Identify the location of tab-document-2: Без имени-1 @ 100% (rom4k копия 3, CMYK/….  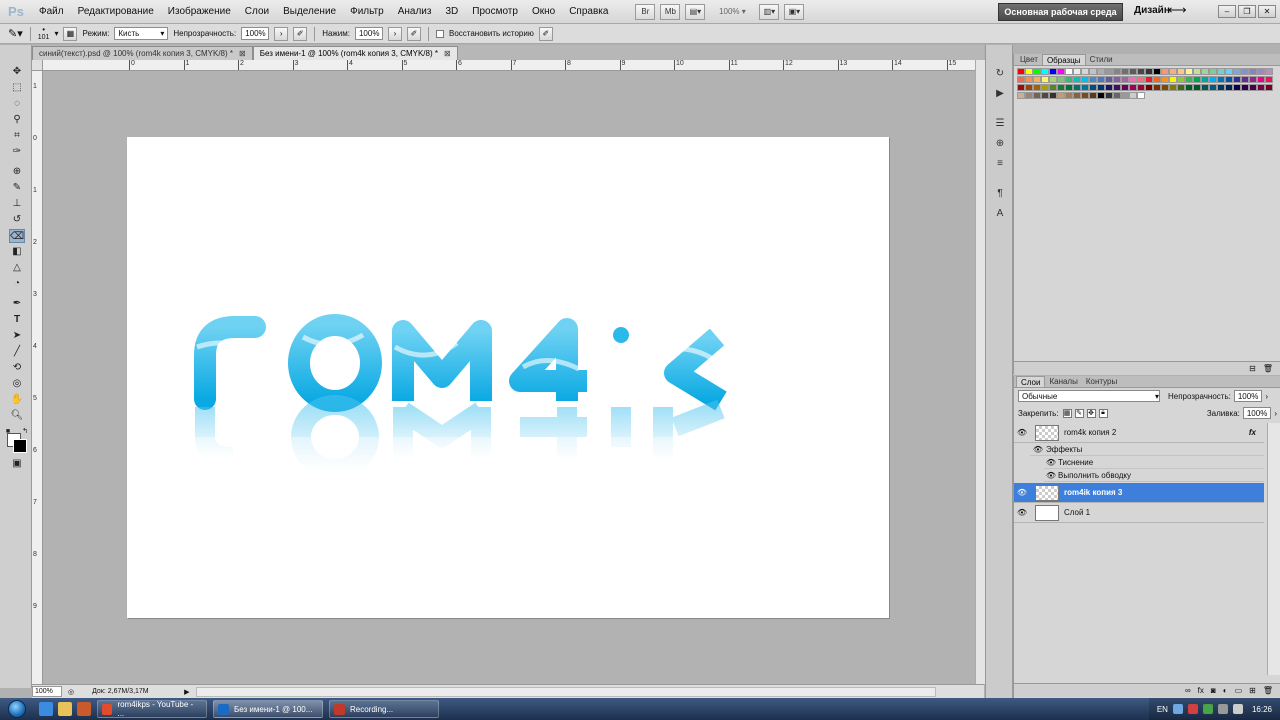
(355, 53).